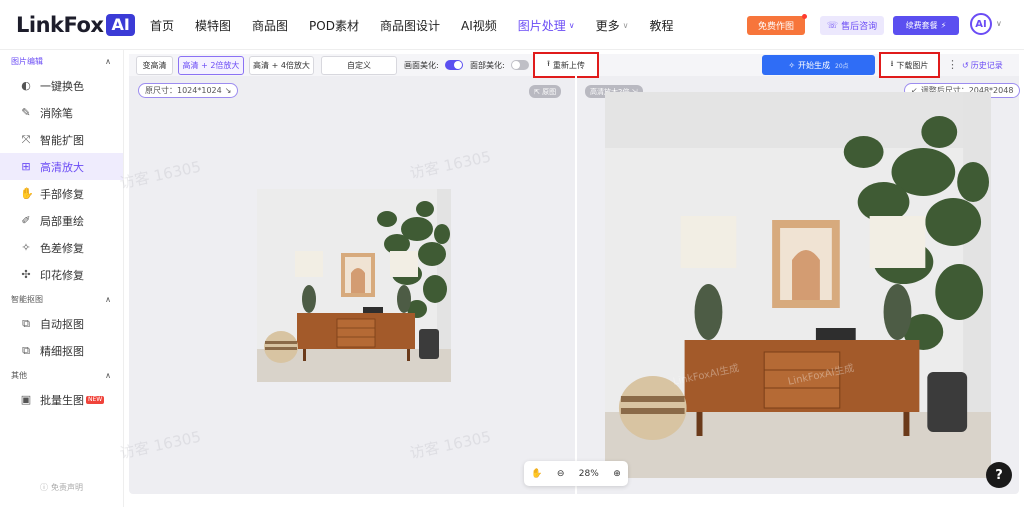  I want to click on sidebar-item-label: 消除笔, so click(56, 113).